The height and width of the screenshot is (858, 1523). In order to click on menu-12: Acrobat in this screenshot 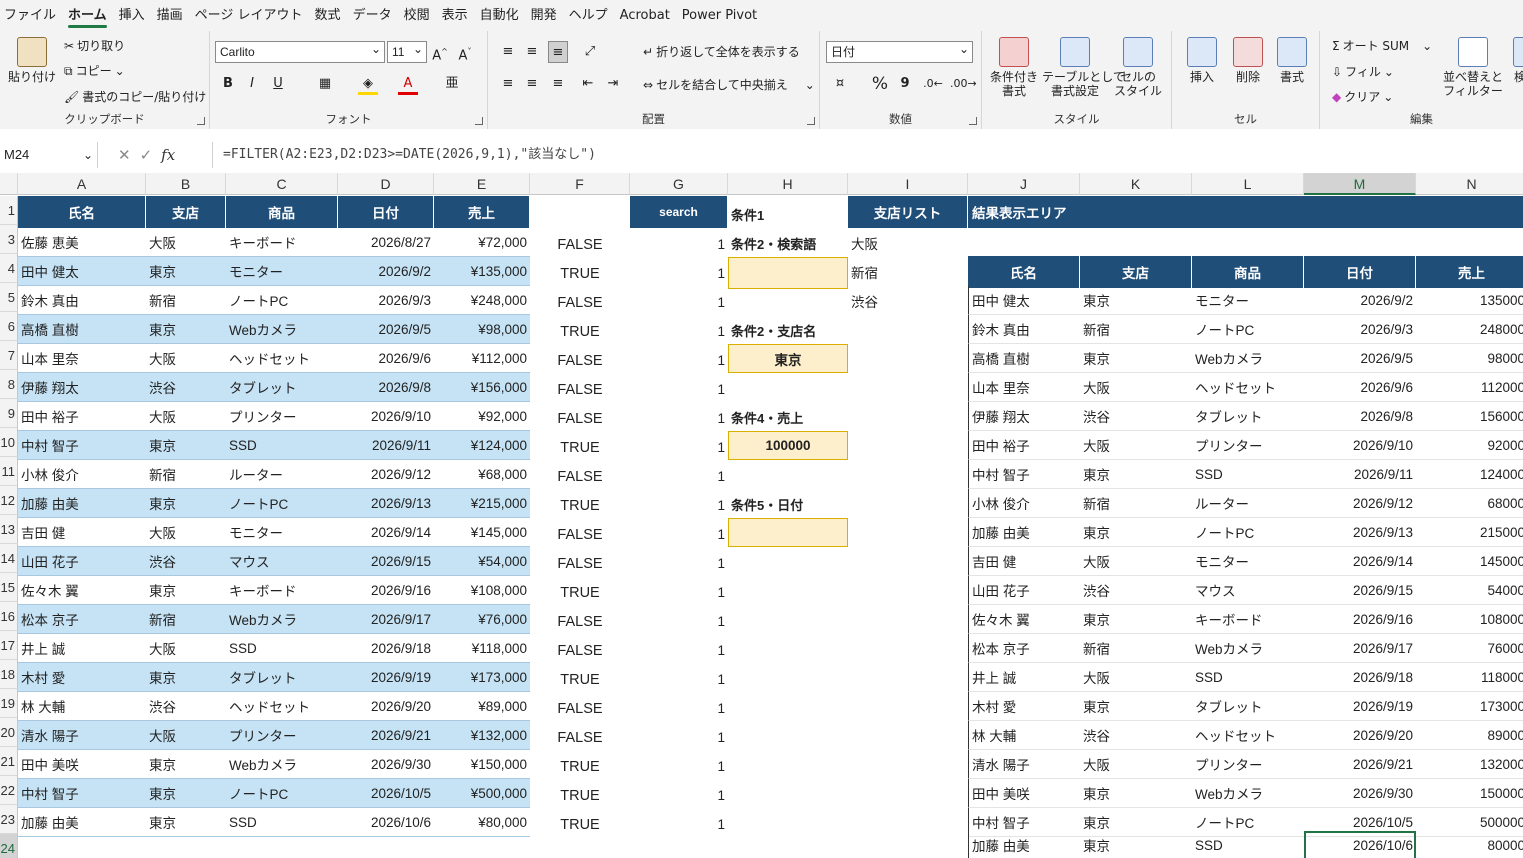, I will do `click(651, 15)`.